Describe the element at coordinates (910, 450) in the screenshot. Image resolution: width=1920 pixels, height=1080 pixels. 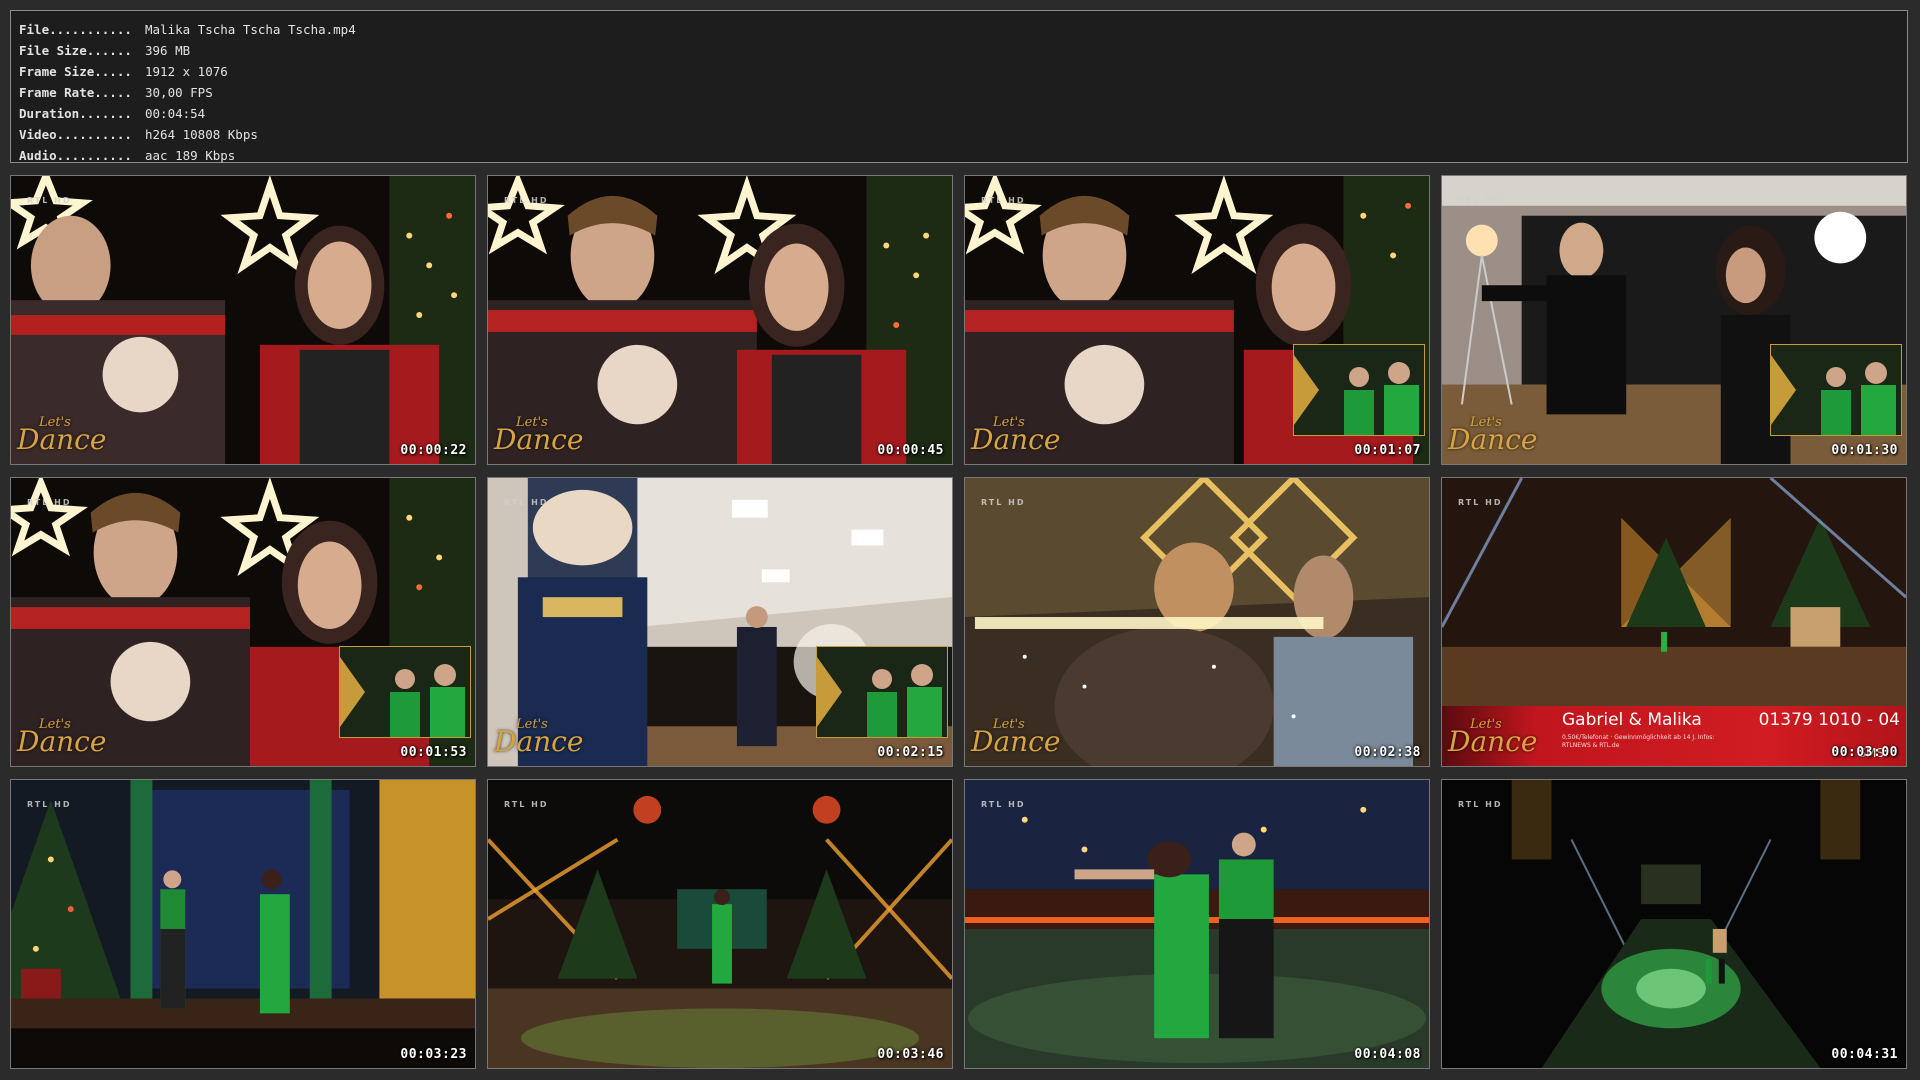
I see `timestamp: 00:00:45` at that location.